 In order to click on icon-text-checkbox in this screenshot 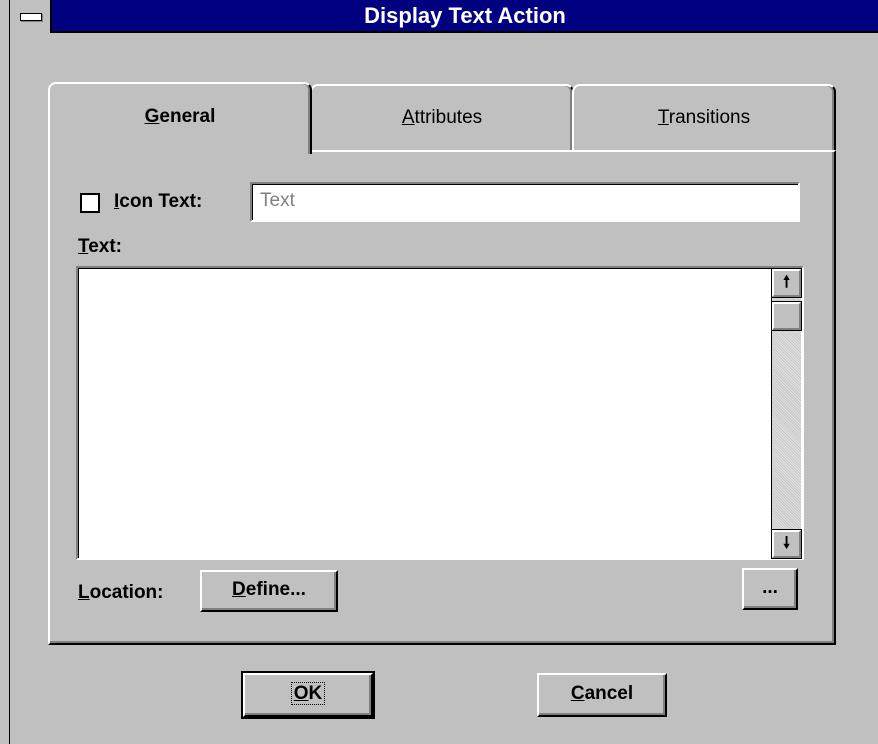, I will do `click(90, 203)`.